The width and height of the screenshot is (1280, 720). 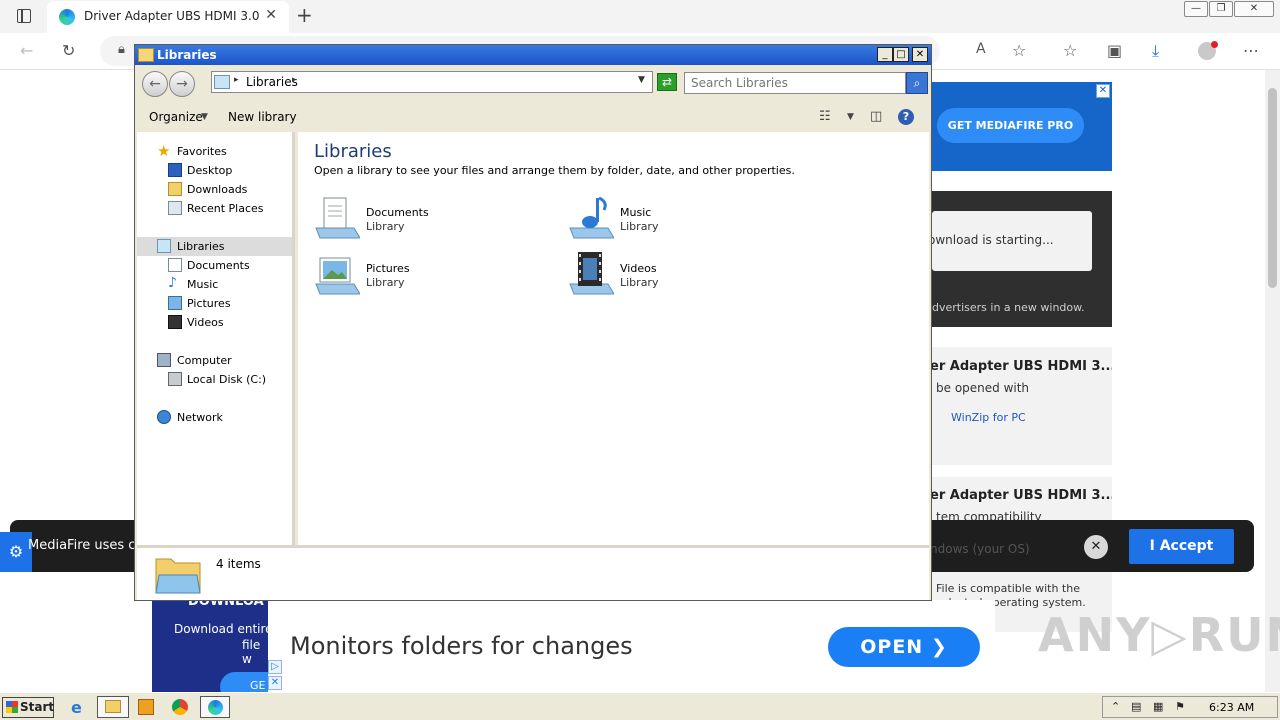 What do you see at coordinates (146, 707) in the screenshot?
I see `media-player-icon` at bounding box center [146, 707].